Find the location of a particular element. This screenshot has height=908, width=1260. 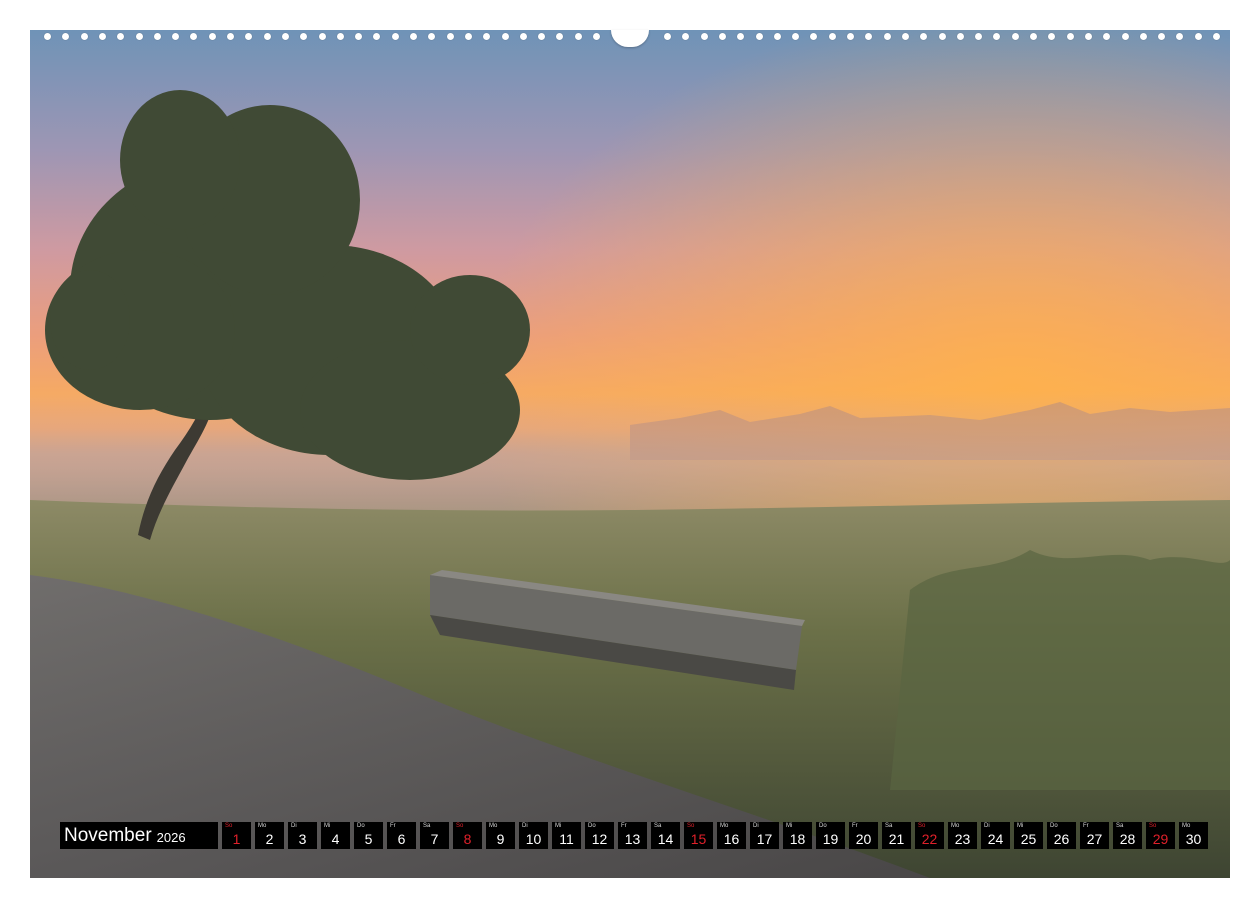

calendar-day: Mi 25 is located at coordinates (1028, 835).